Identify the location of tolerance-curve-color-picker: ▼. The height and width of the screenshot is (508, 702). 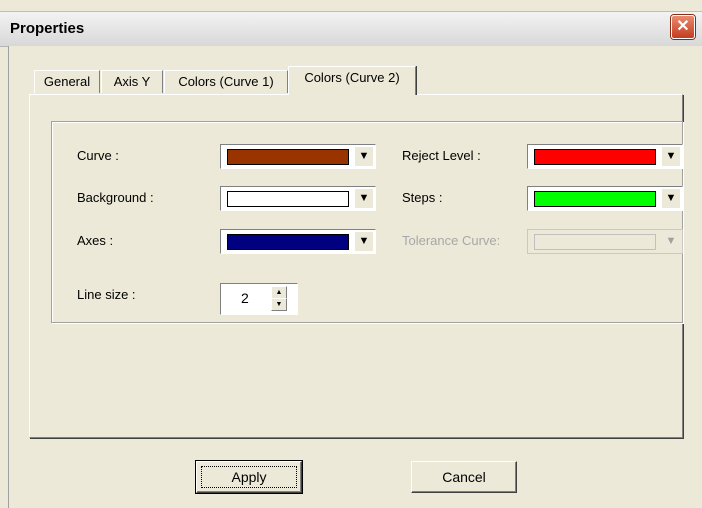
(605, 241).